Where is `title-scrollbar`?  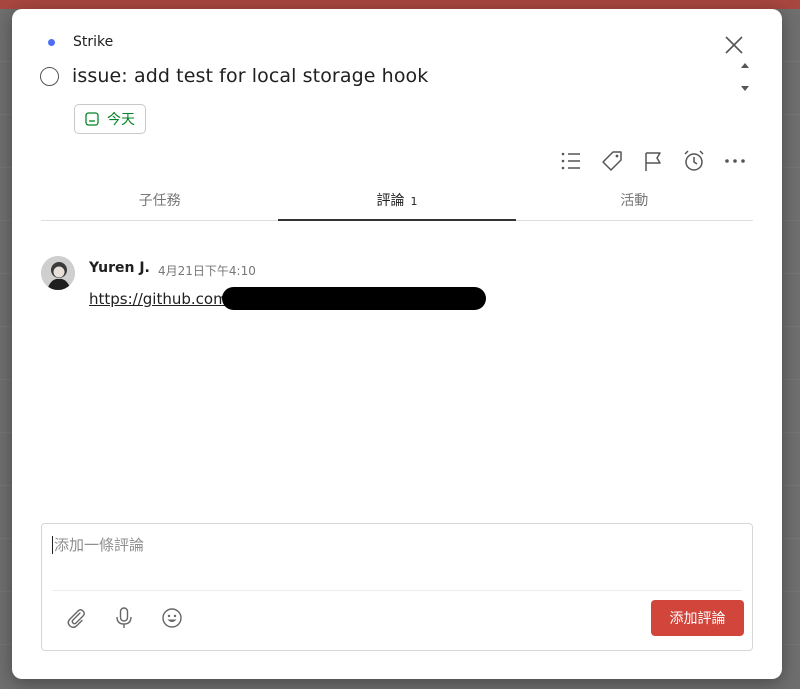
title-scrollbar is located at coordinates (745, 77).